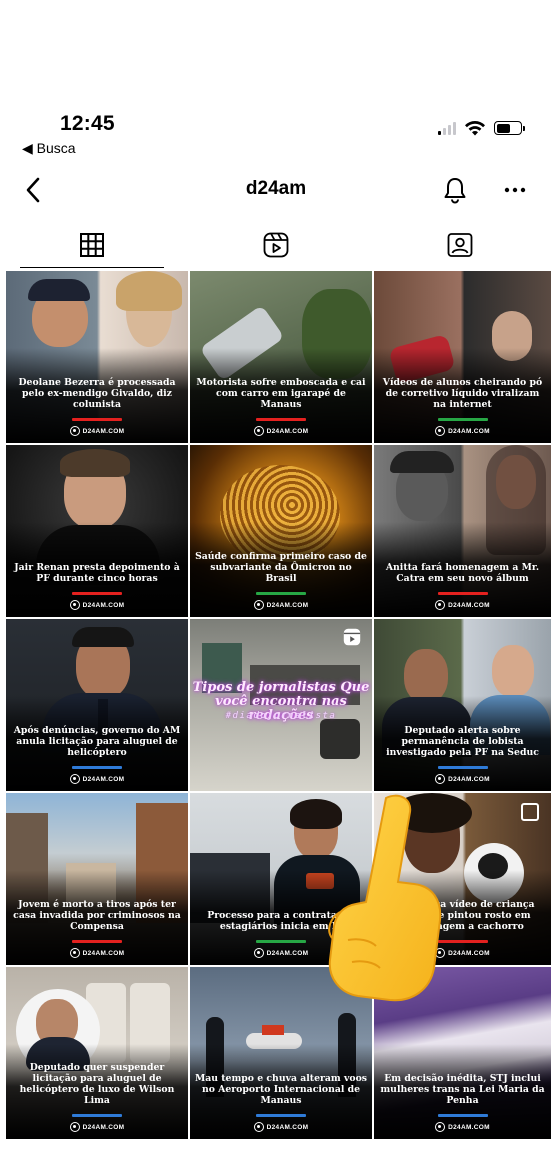 The width and height of the screenshot is (552, 1175). I want to click on profile-nav-bar: d24am, so click(276, 190).